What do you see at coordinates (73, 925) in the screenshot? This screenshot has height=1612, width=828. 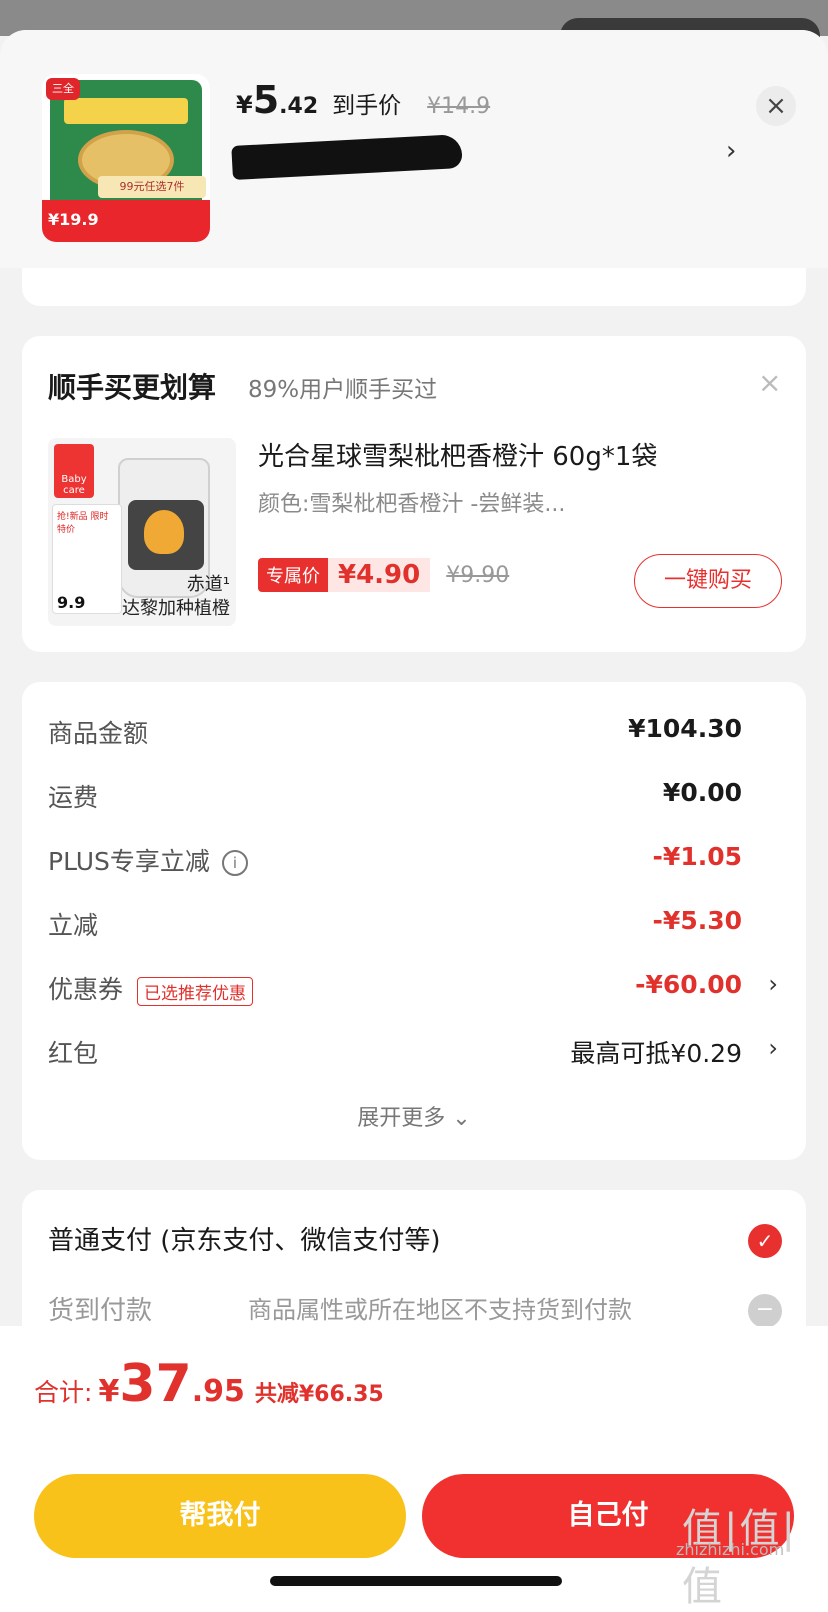 I see `row-label: 立减` at bounding box center [73, 925].